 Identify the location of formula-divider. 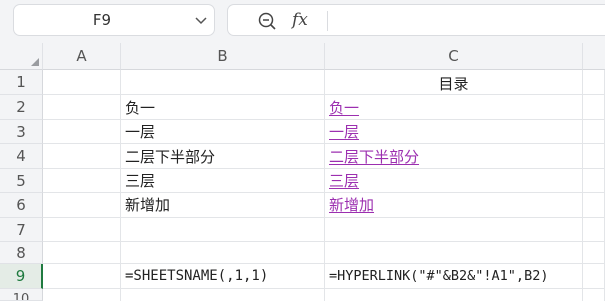
(327, 21).